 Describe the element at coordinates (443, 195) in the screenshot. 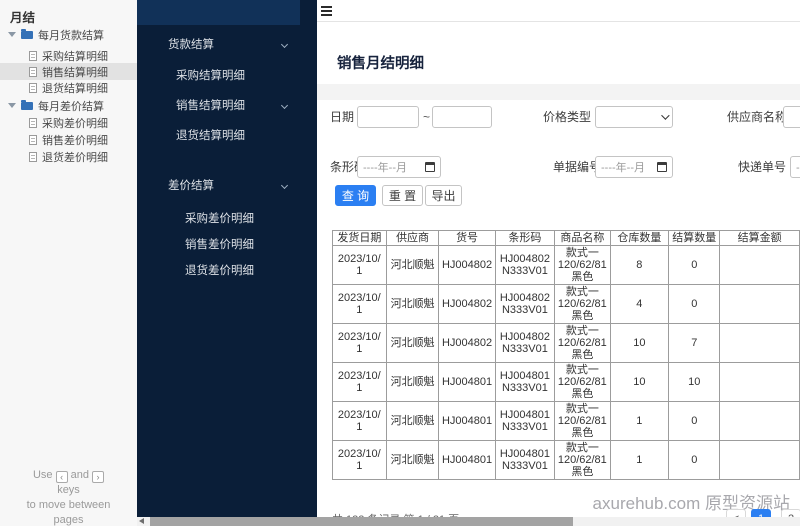

I see `export-button: 导出` at that location.